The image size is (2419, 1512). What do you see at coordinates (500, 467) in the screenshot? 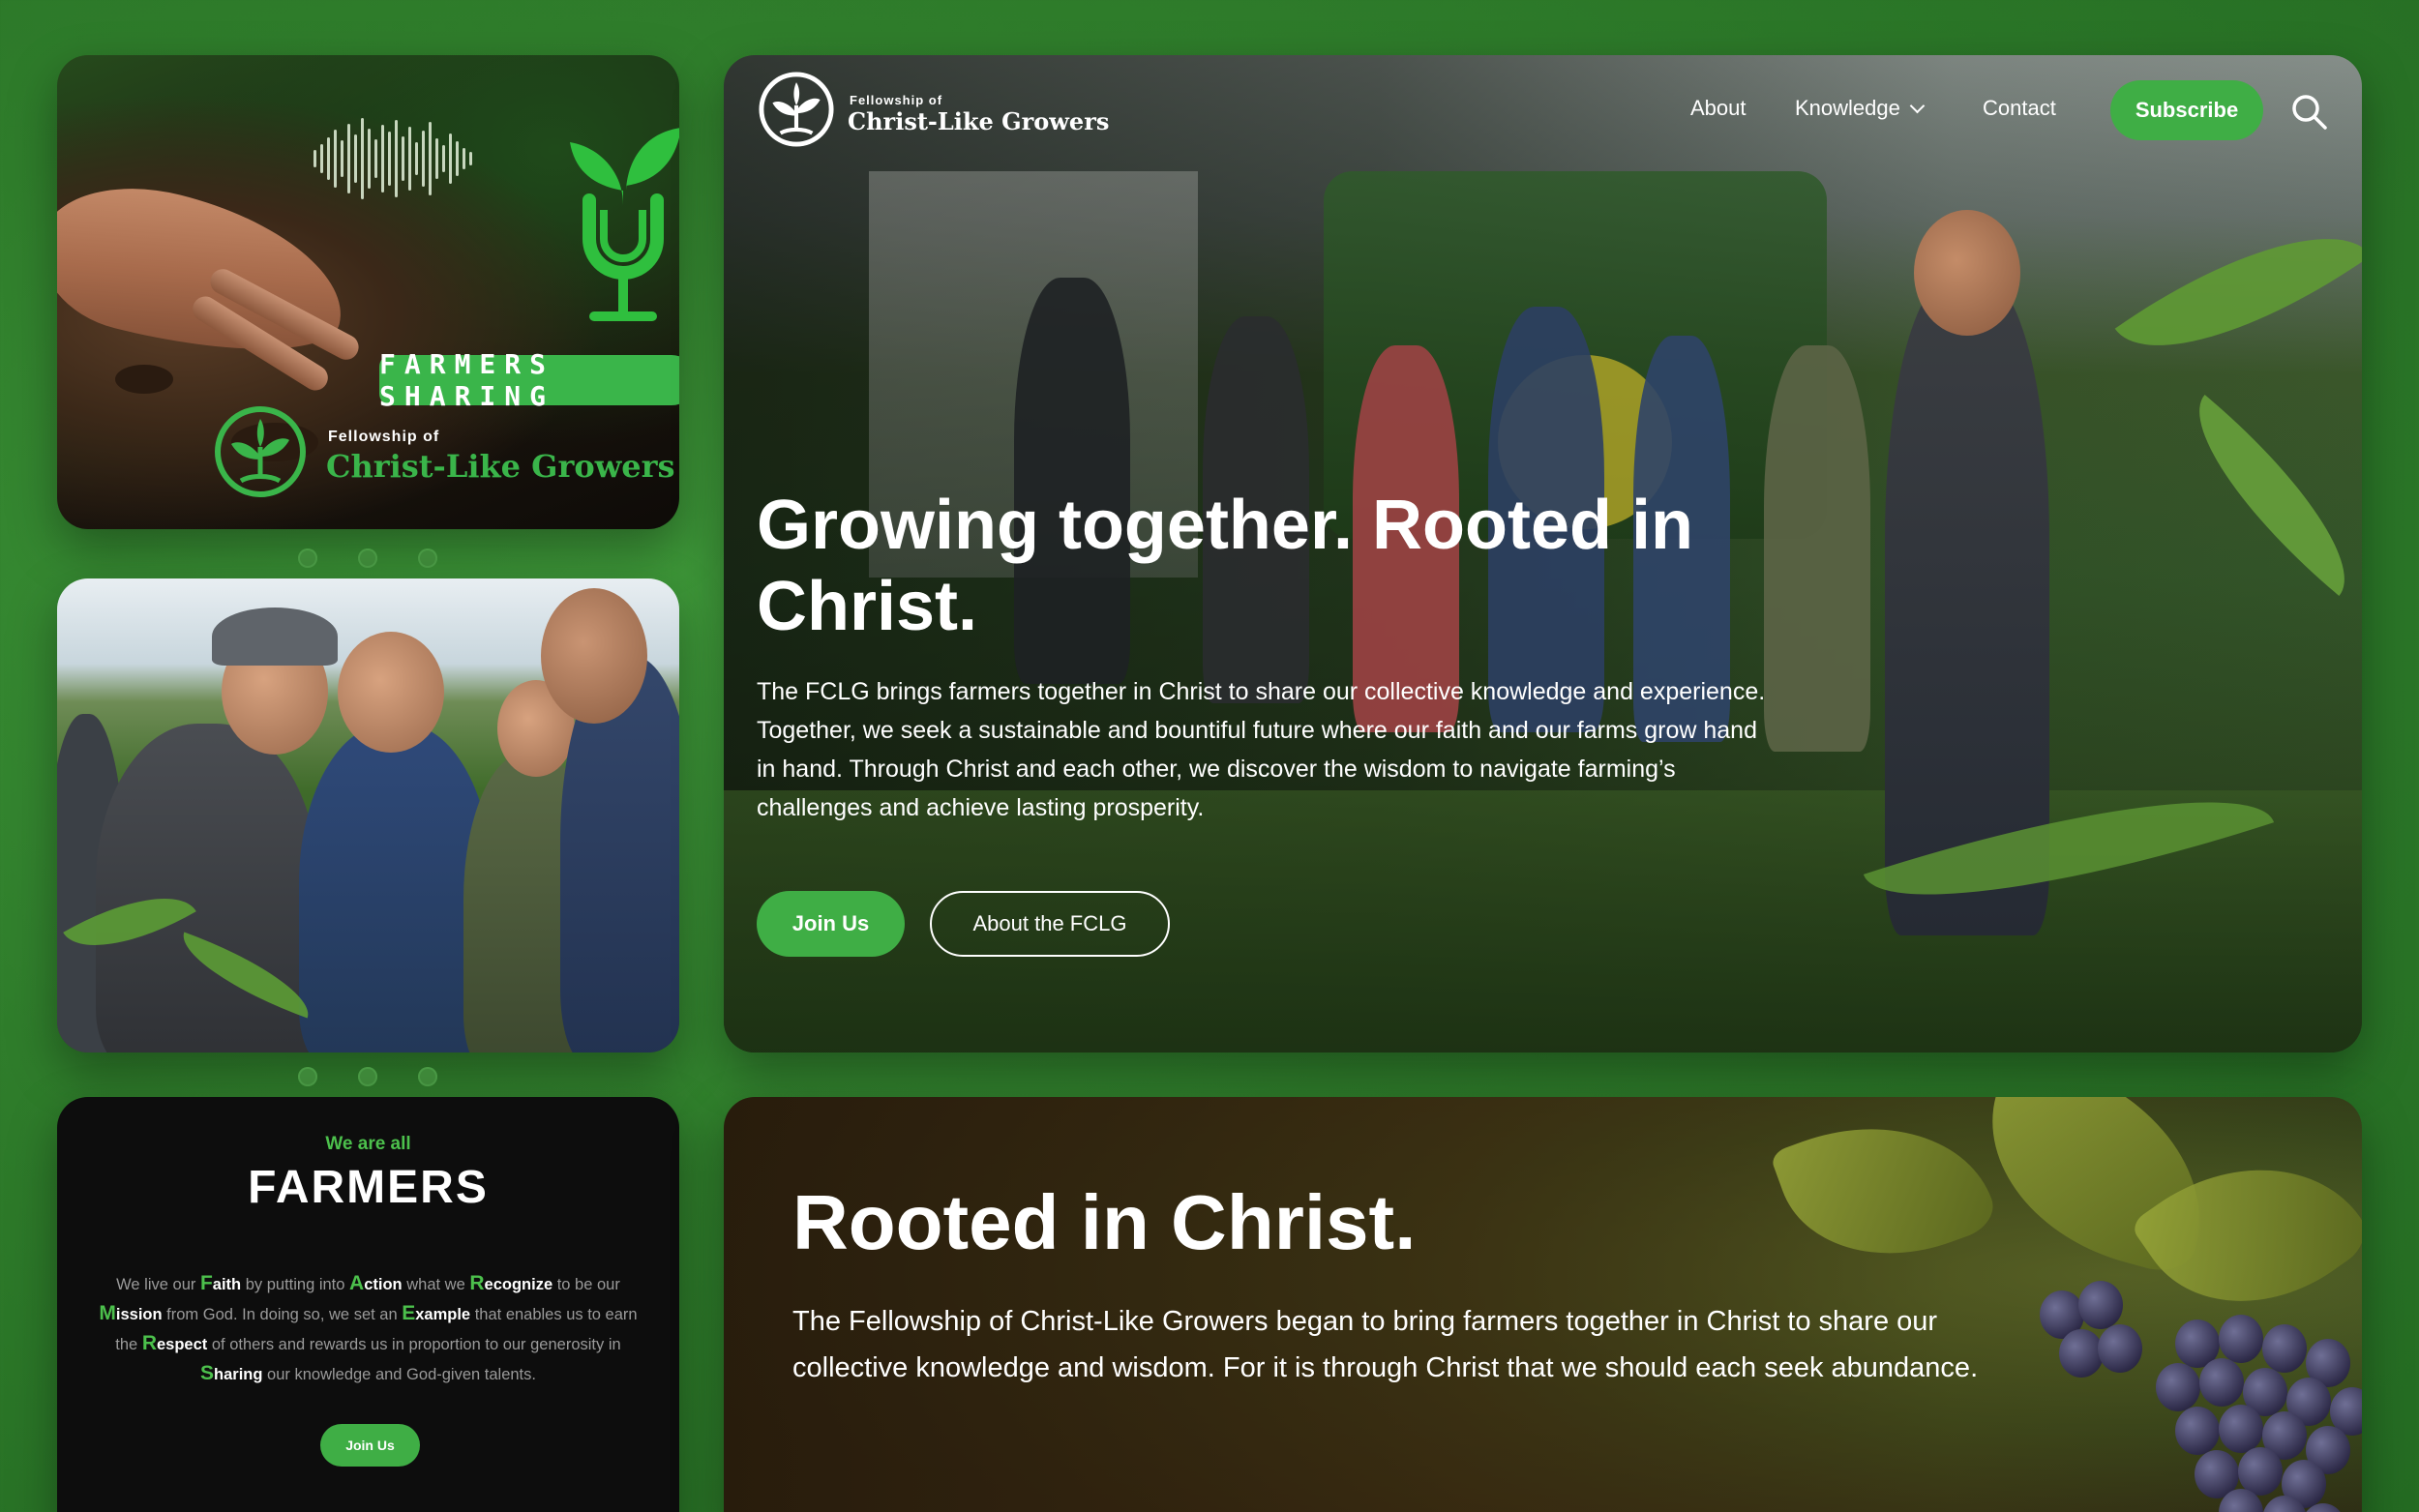
I see `org-name-large: Christ-Like Growers` at bounding box center [500, 467].